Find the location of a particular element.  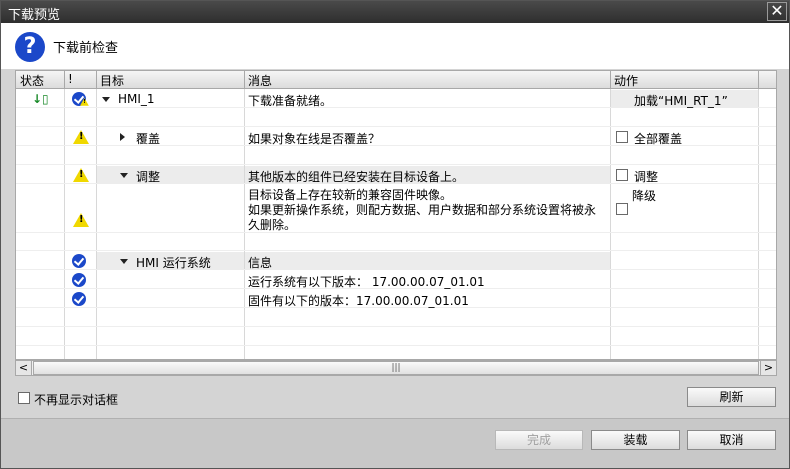

table-row: HMI 运行系统 信息 is located at coordinates (396, 261).